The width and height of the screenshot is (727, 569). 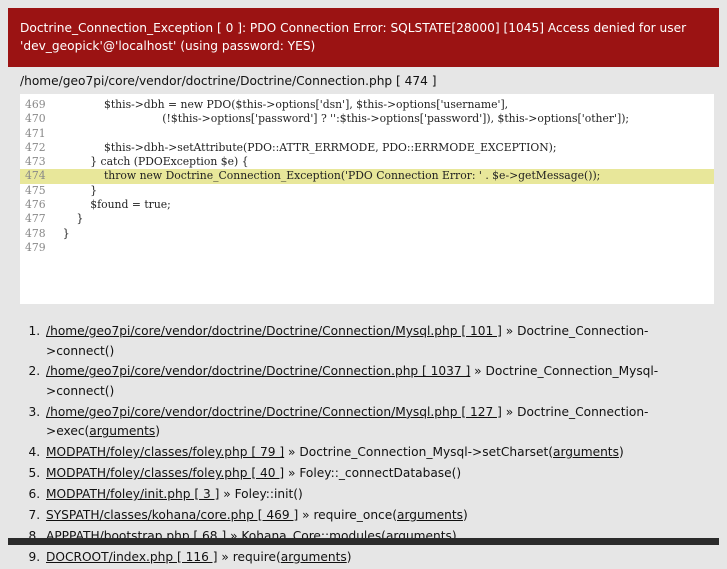 I want to click on line-number: 475, so click(x=37, y=190).